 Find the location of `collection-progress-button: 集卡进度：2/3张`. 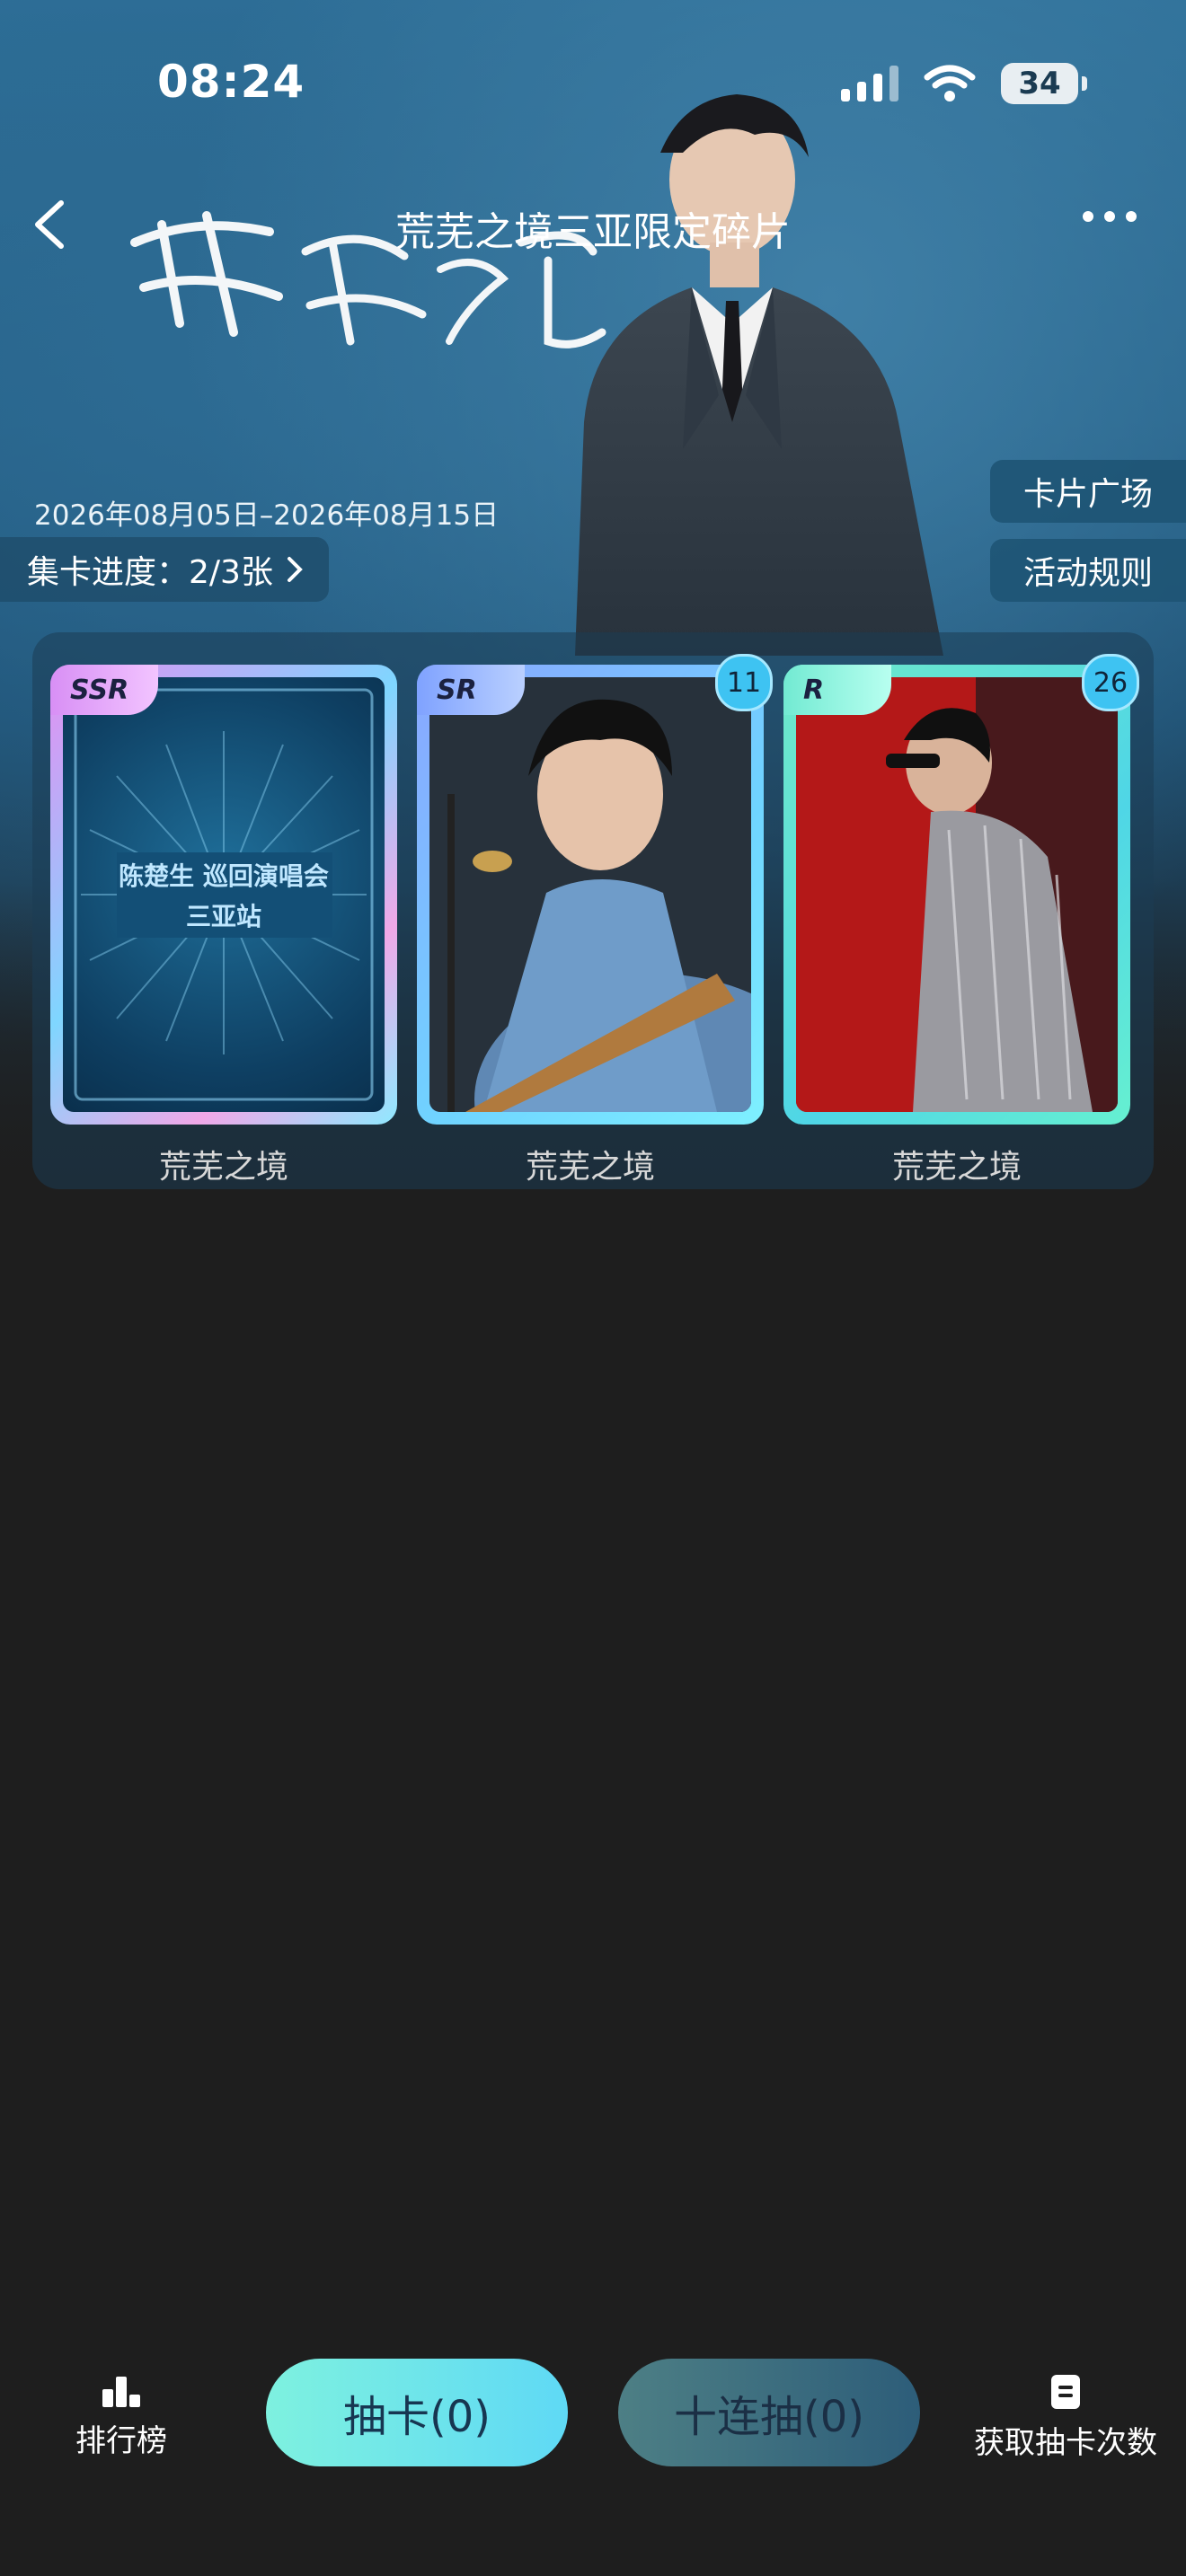

collection-progress-button: 集卡进度：2/3张 is located at coordinates (164, 569).